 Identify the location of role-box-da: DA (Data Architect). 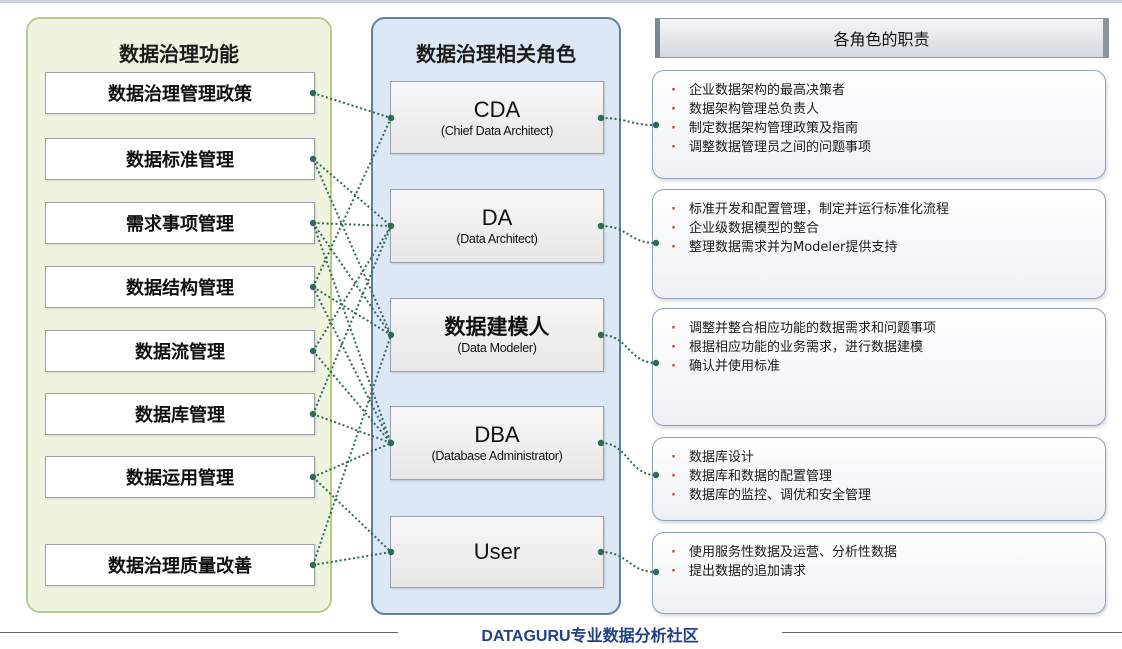
(497, 226).